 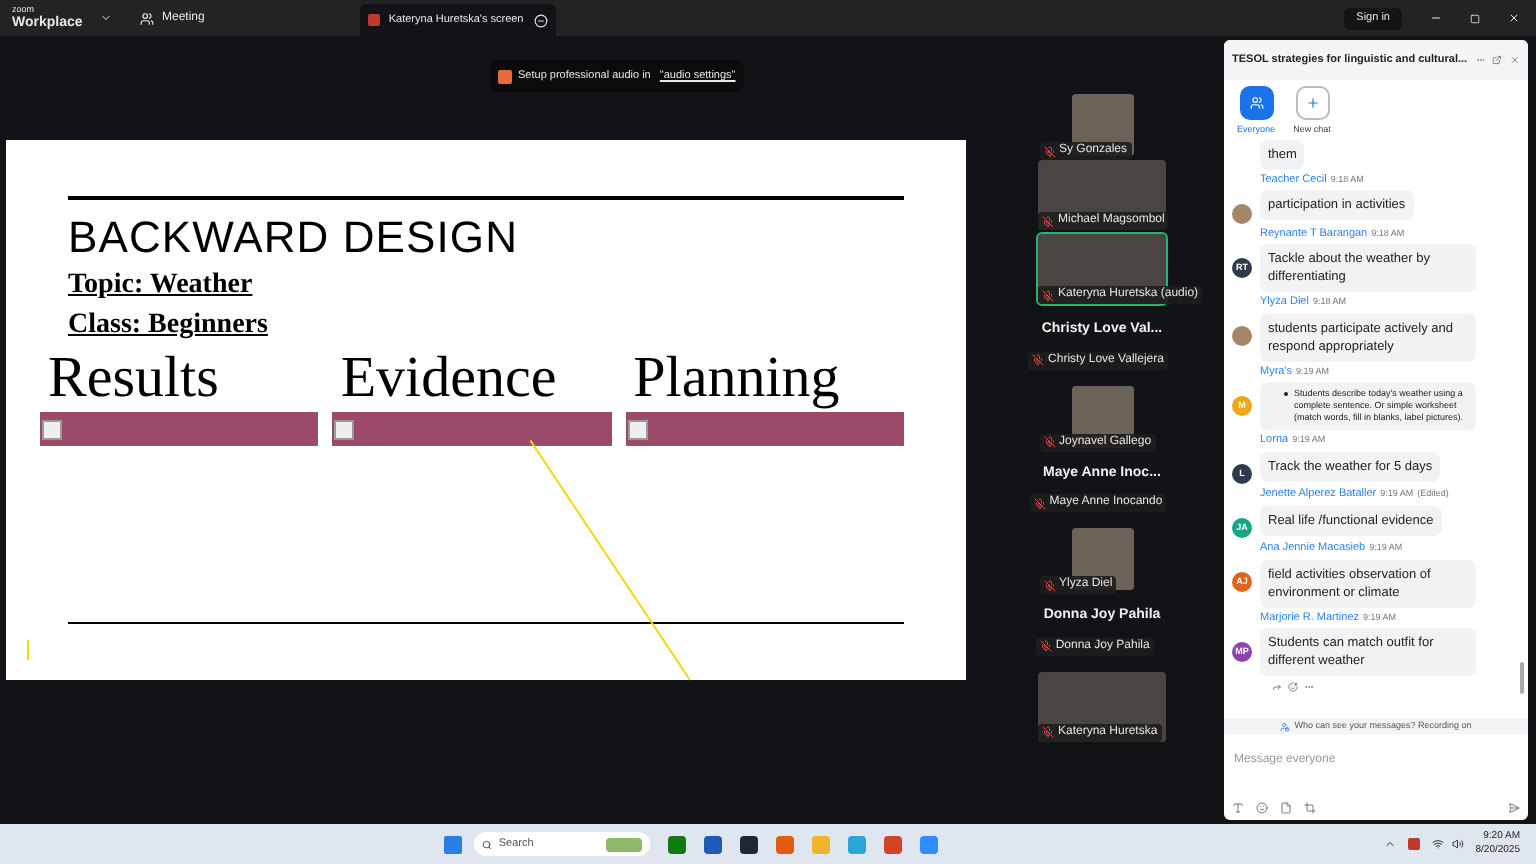 I want to click on column-heading: Results, so click(x=133, y=378).